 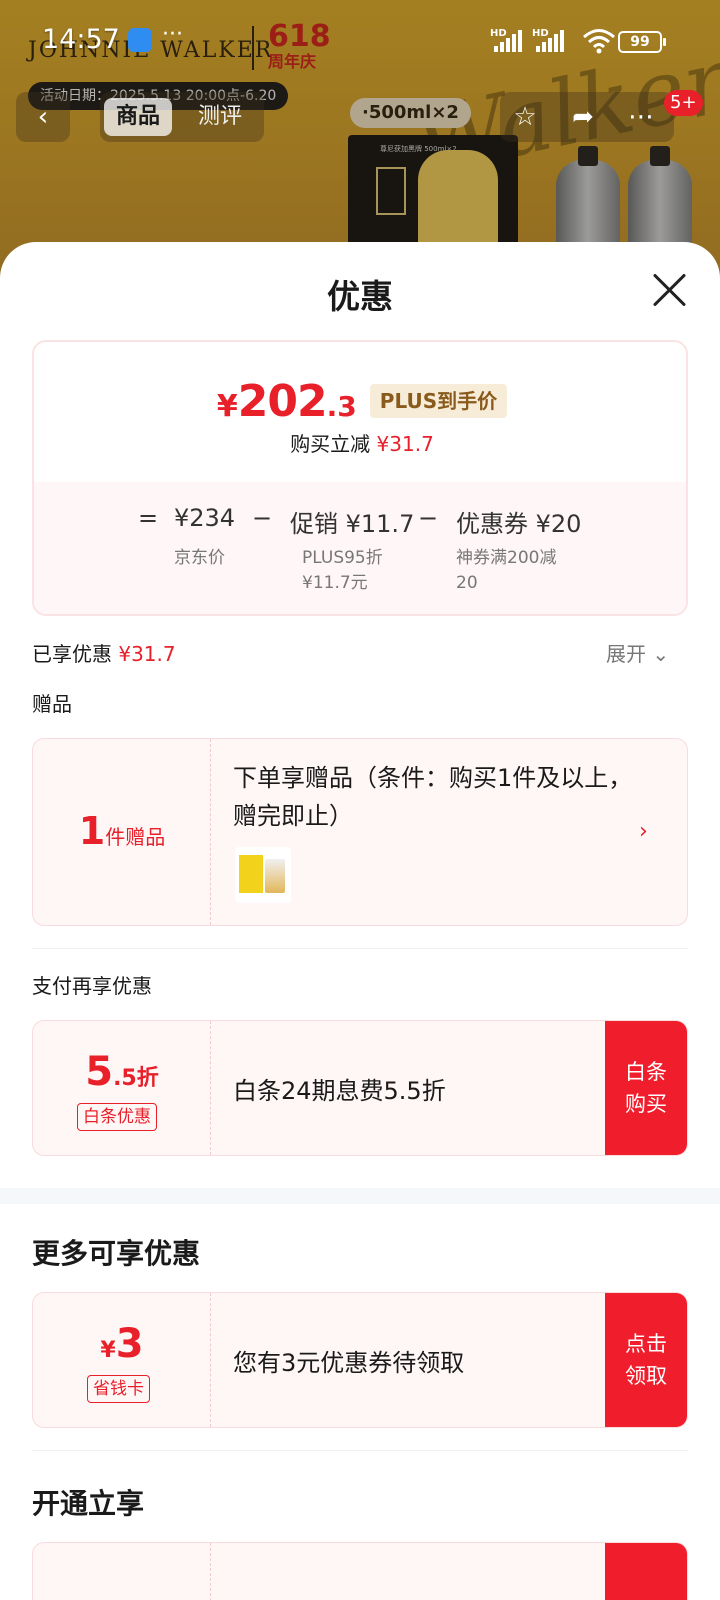 I want to click on savings-amount: ¥3, so click(x=122, y=1344).